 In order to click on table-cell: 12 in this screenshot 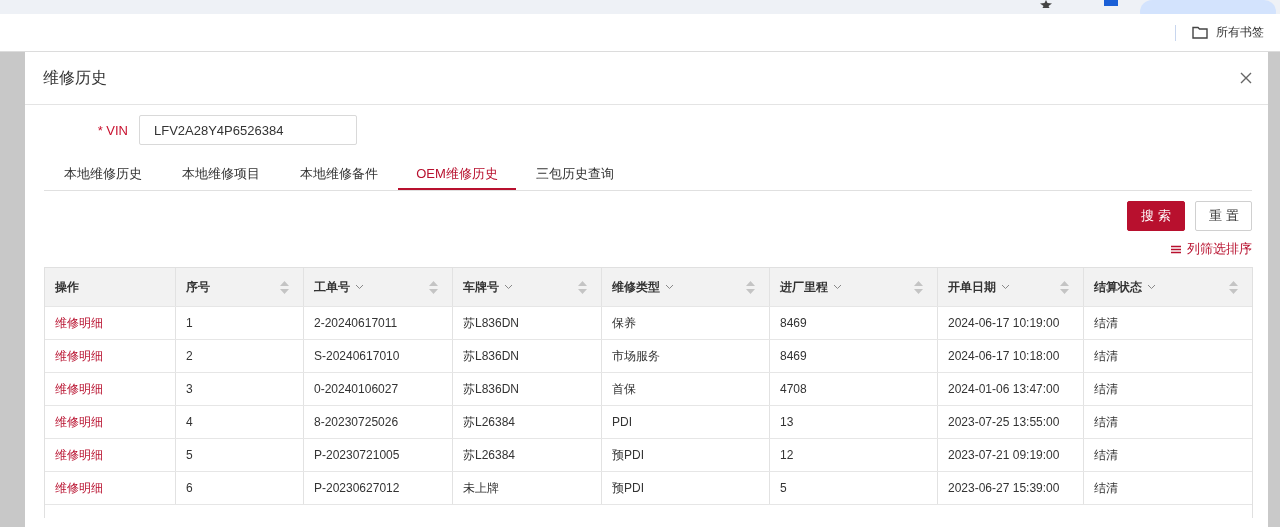, I will do `click(787, 455)`.